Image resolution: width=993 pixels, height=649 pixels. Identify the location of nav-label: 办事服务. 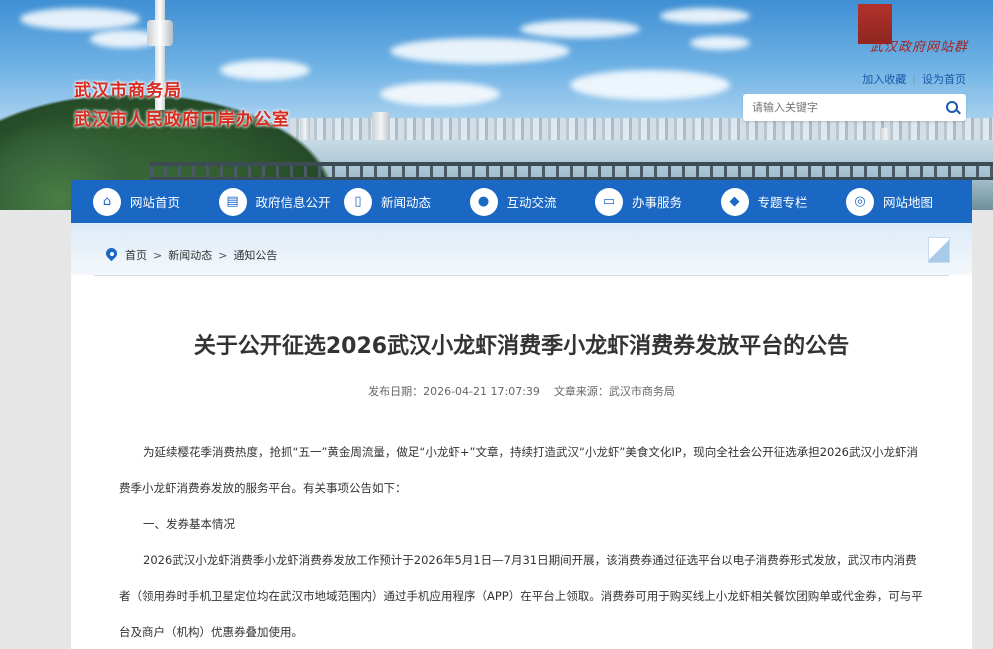
(657, 202).